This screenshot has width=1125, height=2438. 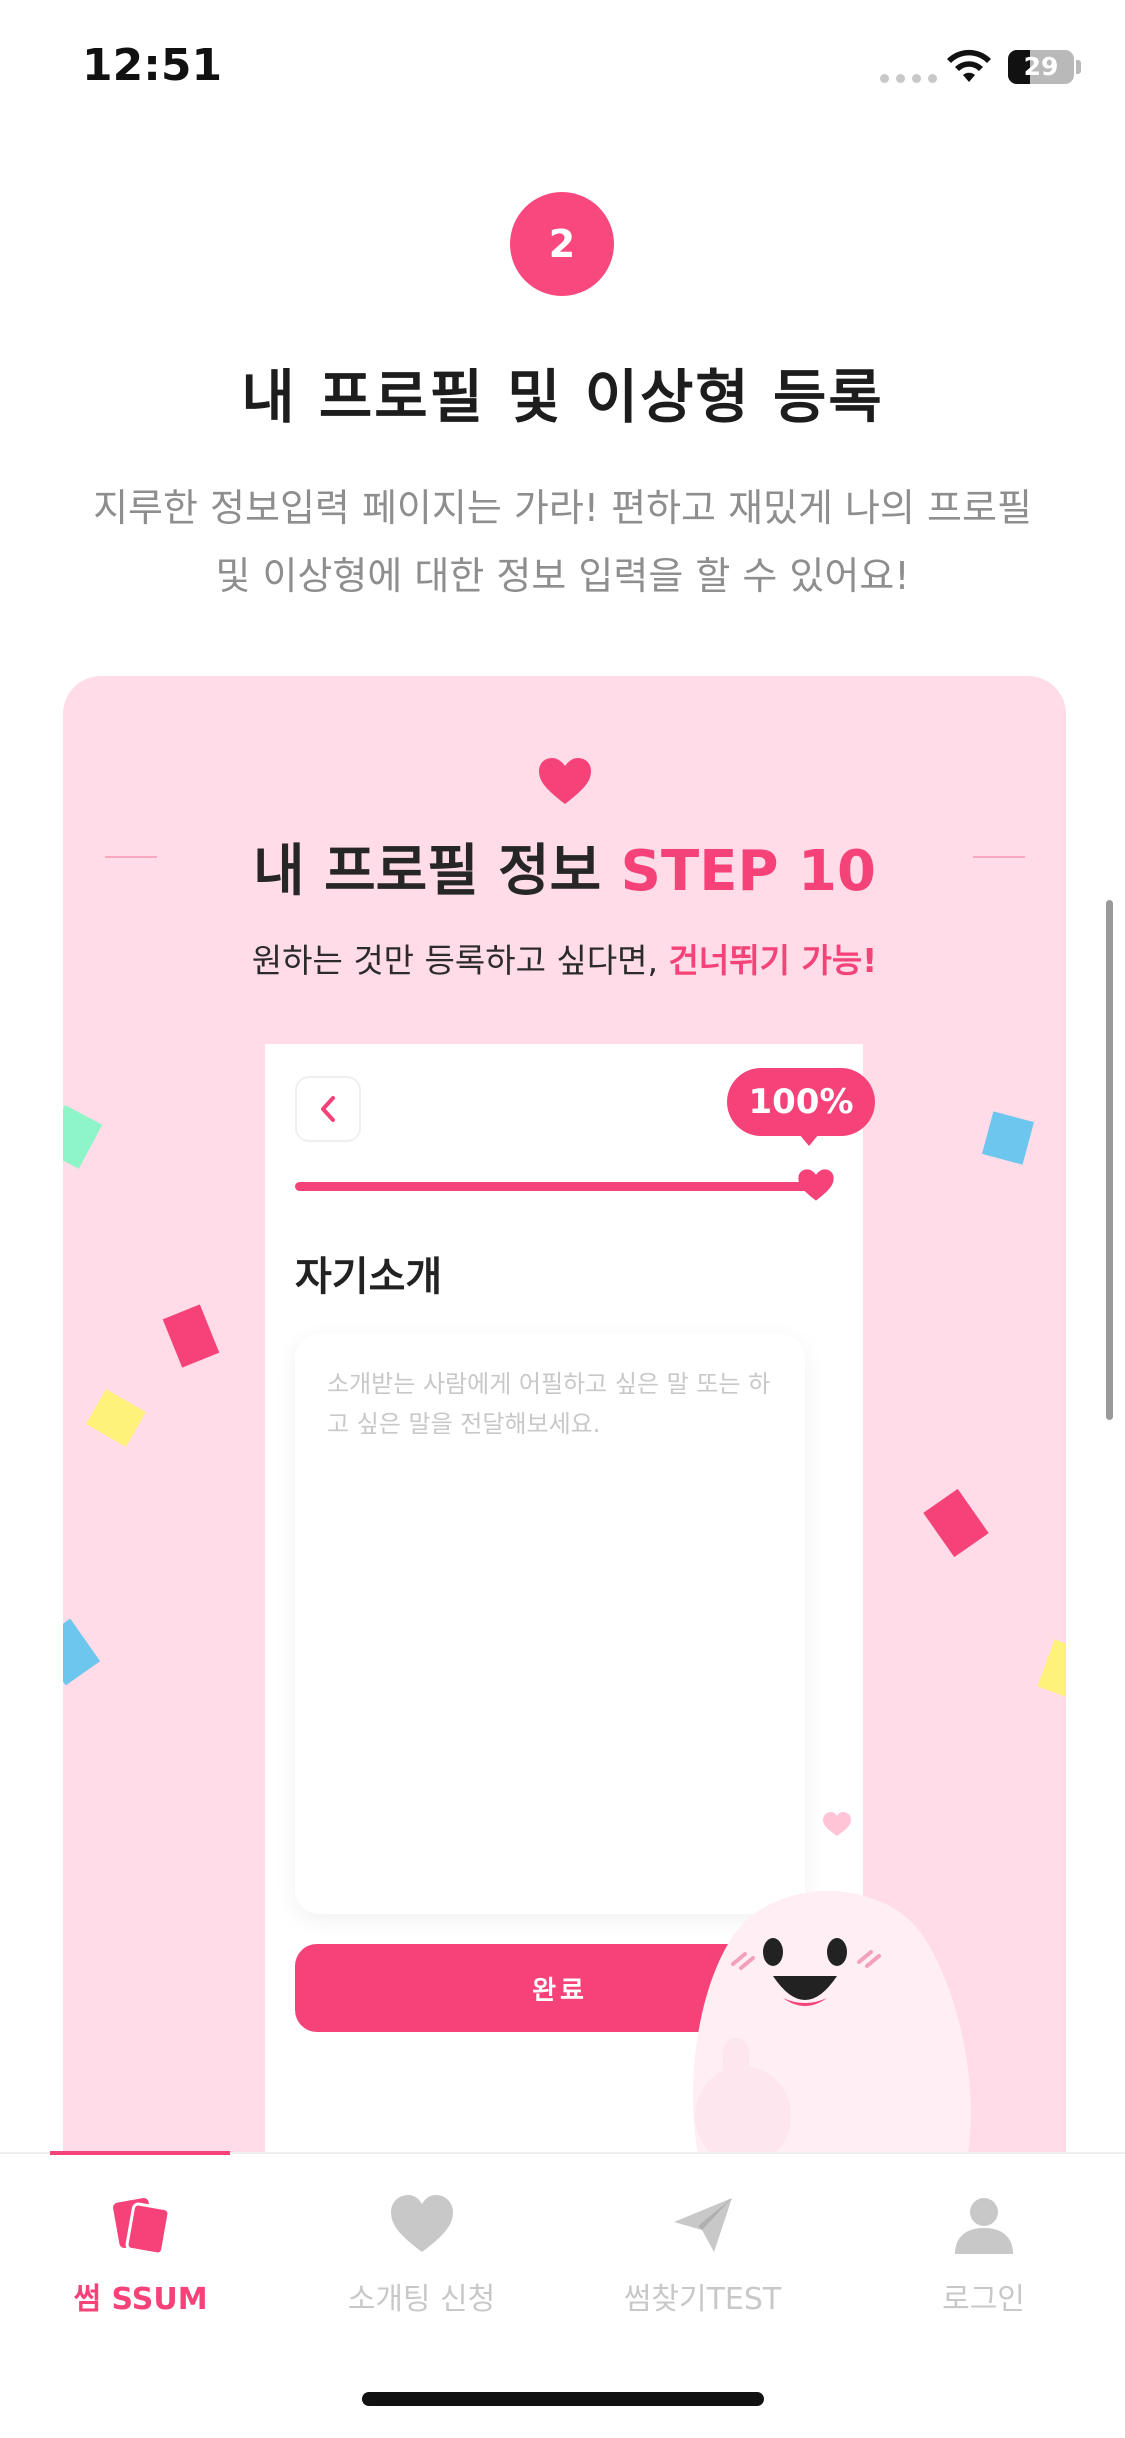 I want to click on step-number-badge: 2, so click(x=562, y=244).